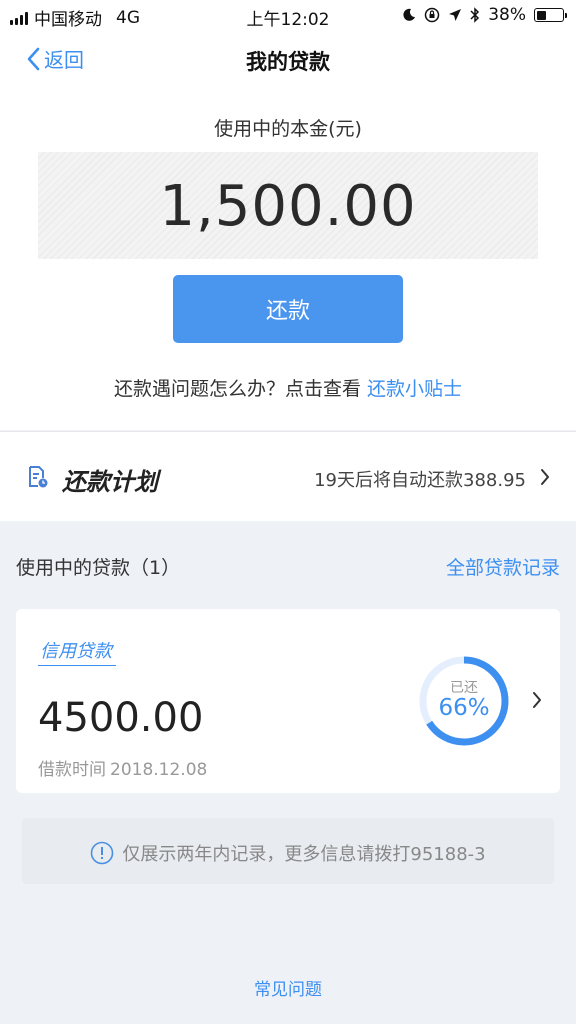 This screenshot has height=1024, width=576. Describe the element at coordinates (288, 476) in the screenshot. I see `repayment-plan-row: 还款计划 19天后将自动还款388.95` at that location.